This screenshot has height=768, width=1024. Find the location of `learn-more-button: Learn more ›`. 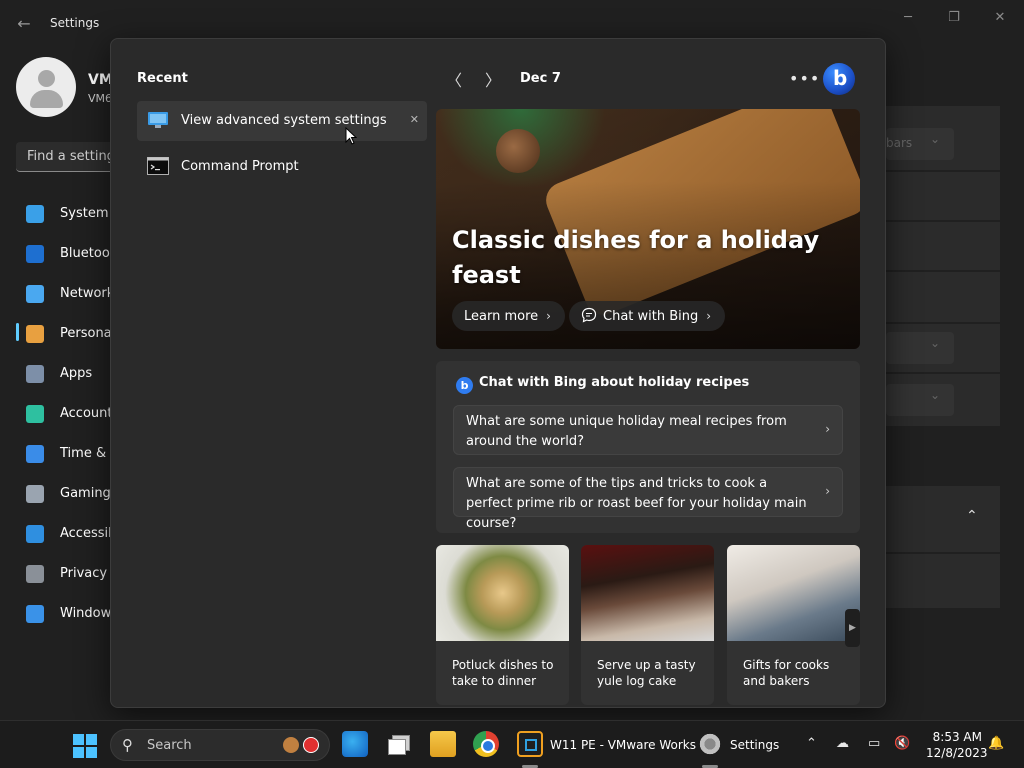

learn-more-button: Learn more › is located at coordinates (508, 316).